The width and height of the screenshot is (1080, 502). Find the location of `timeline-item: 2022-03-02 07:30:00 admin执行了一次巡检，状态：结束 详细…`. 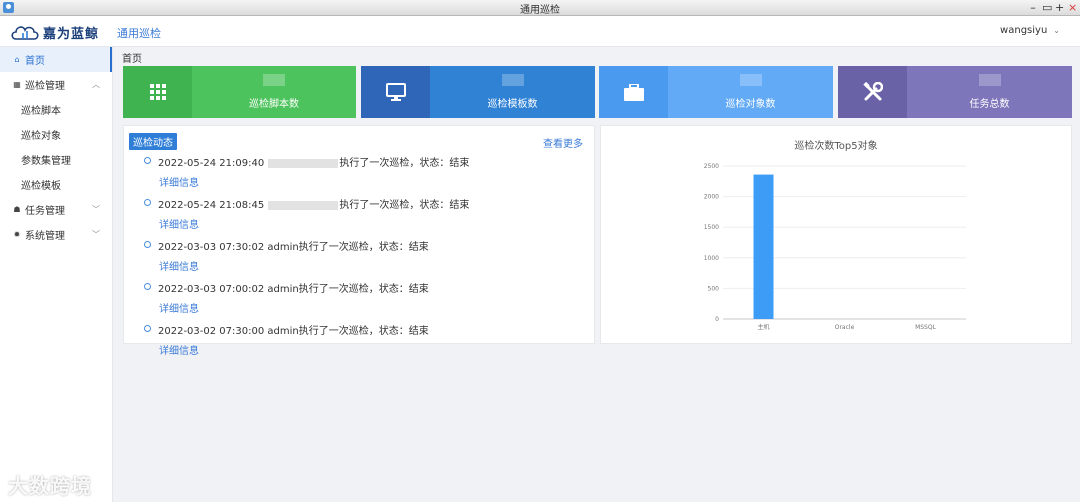

timeline-item: 2022-03-02 07:30:00 admin执行了一次巡检，状态：结束 详细… is located at coordinates (364, 343).